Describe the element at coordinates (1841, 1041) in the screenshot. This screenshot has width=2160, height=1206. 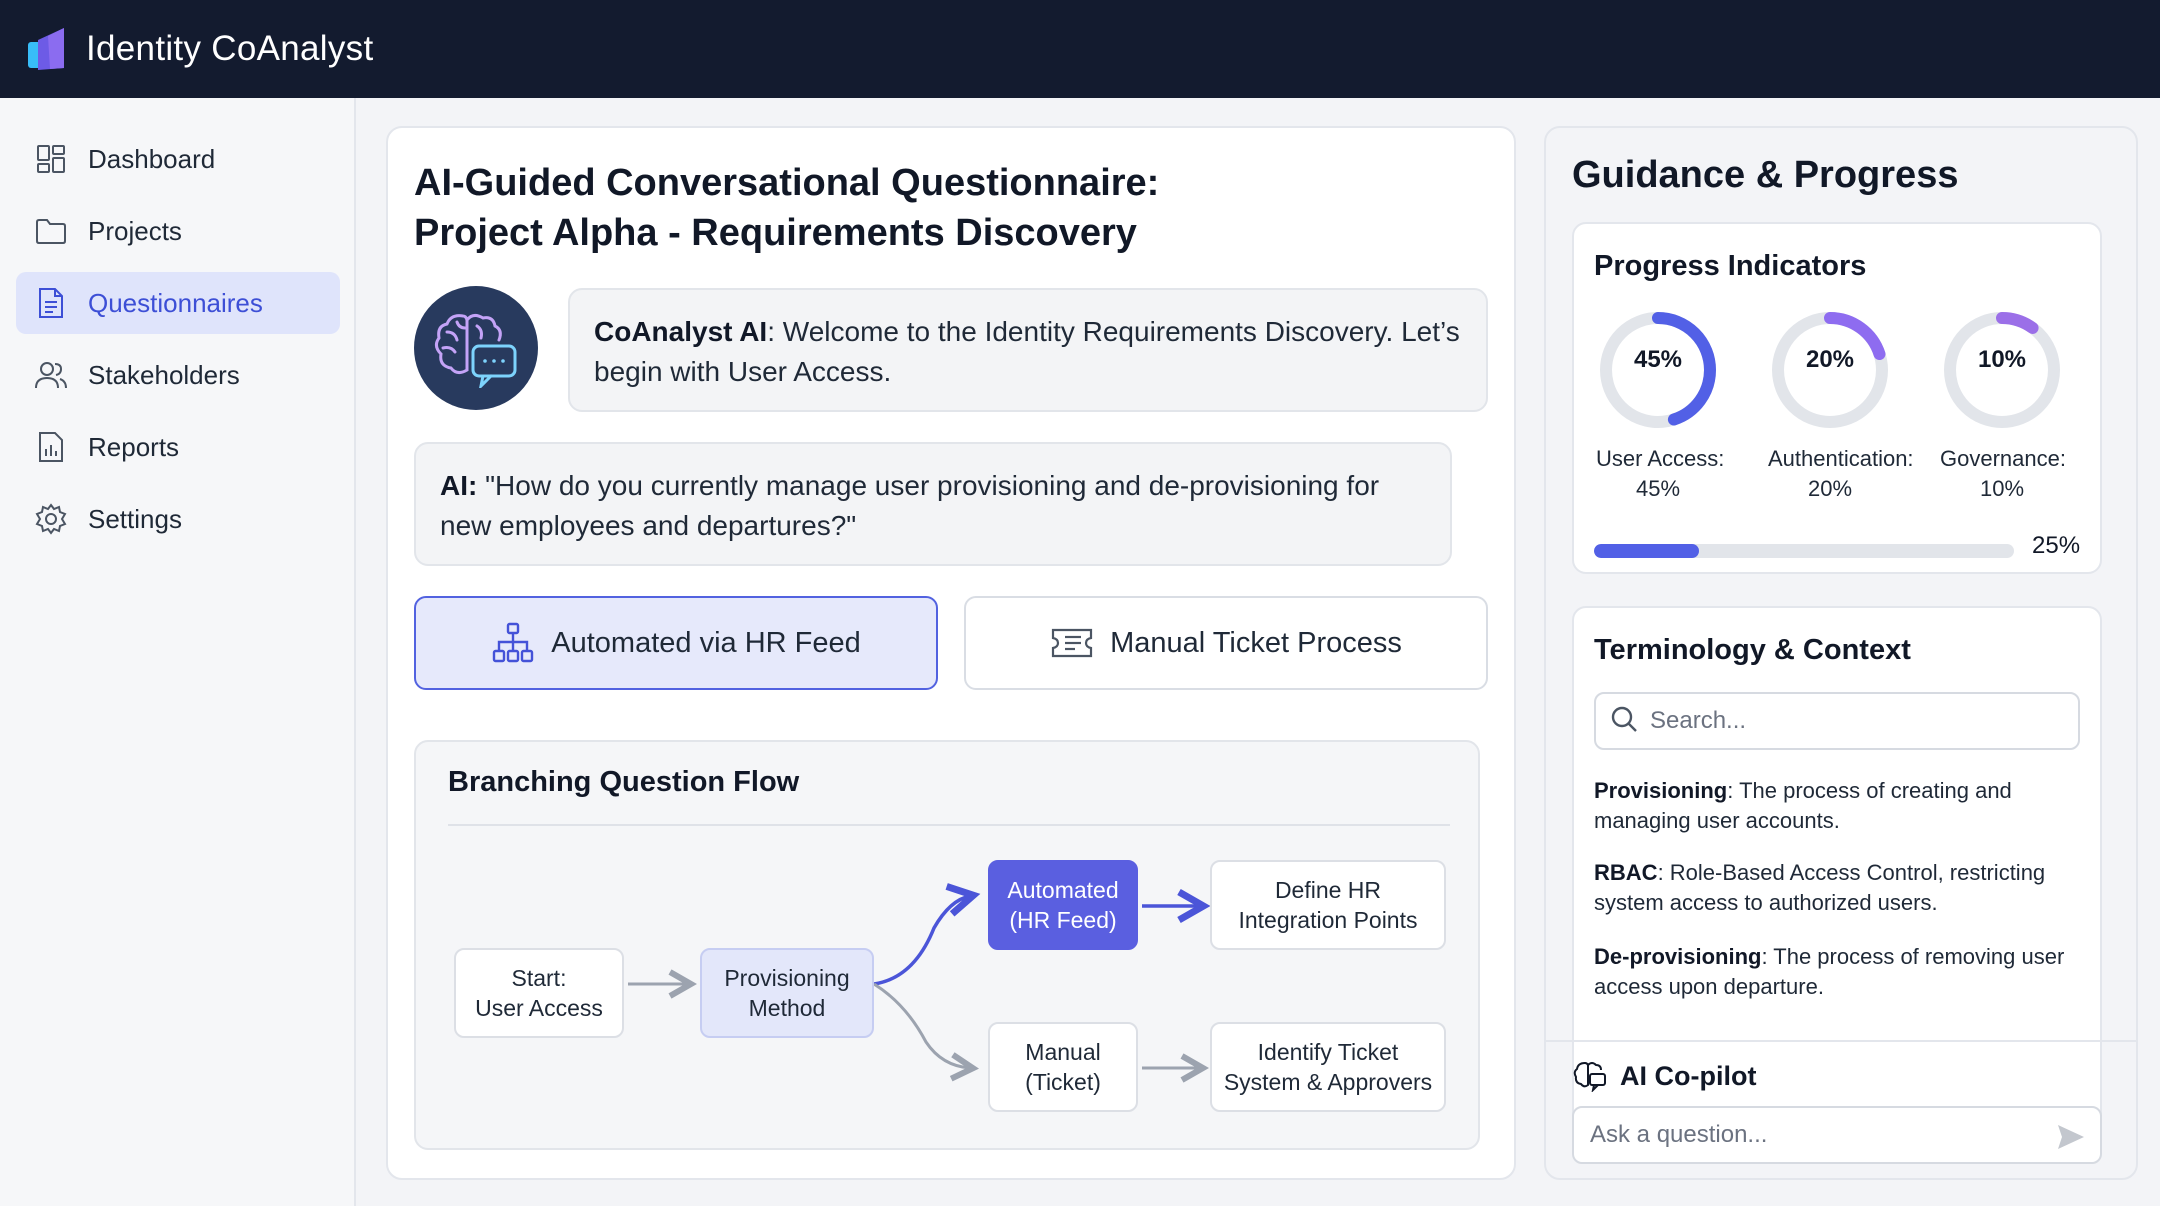
I see `copilot-divider` at that location.